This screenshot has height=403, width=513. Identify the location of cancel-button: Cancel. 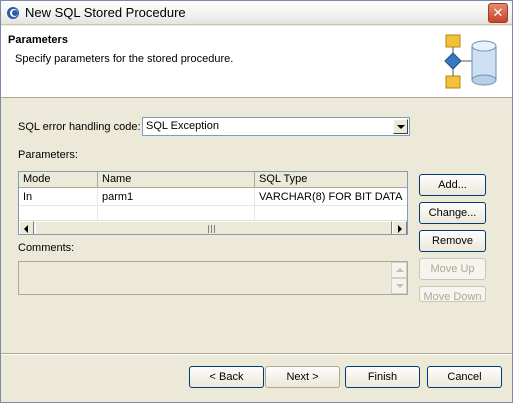
(464, 377).